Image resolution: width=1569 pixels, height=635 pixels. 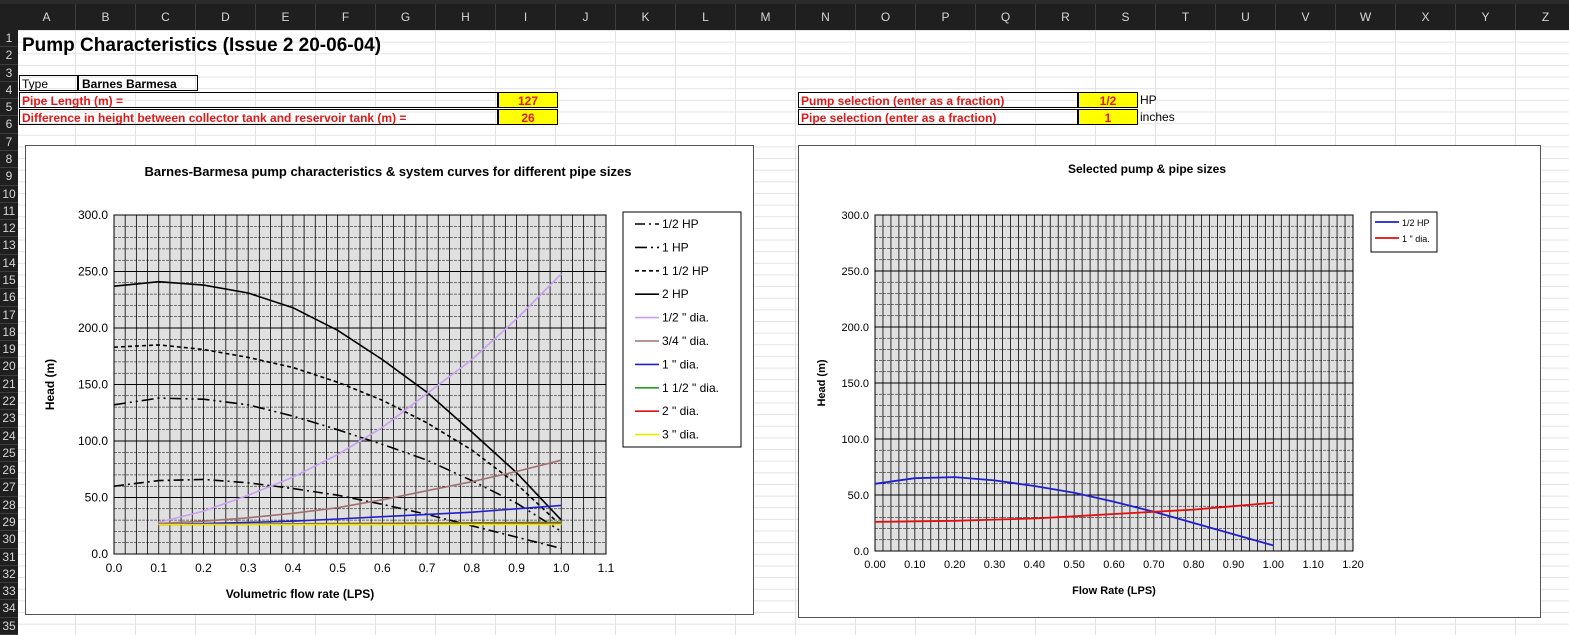 I want to click on row-header-28: 28, so click(x=9, y=505).